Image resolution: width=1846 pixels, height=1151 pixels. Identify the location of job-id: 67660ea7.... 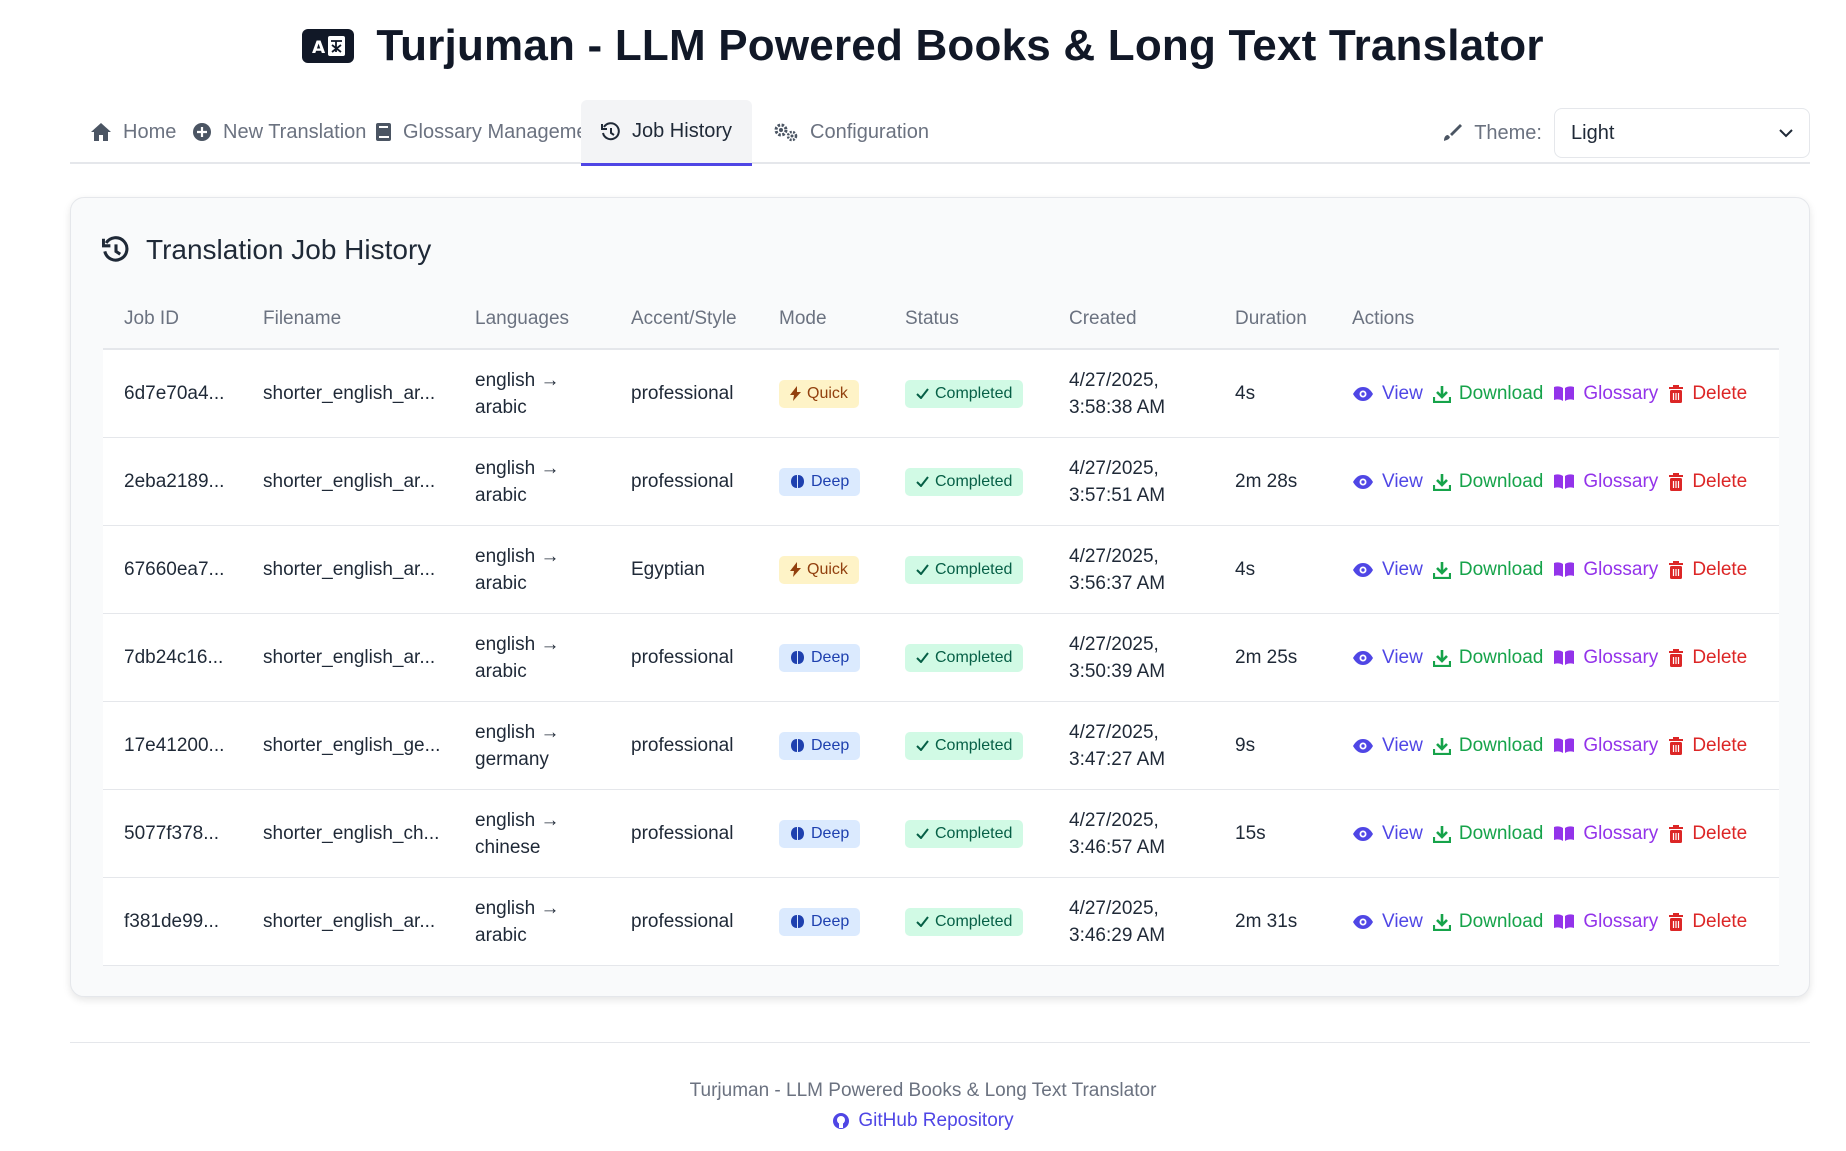
(174, 569).